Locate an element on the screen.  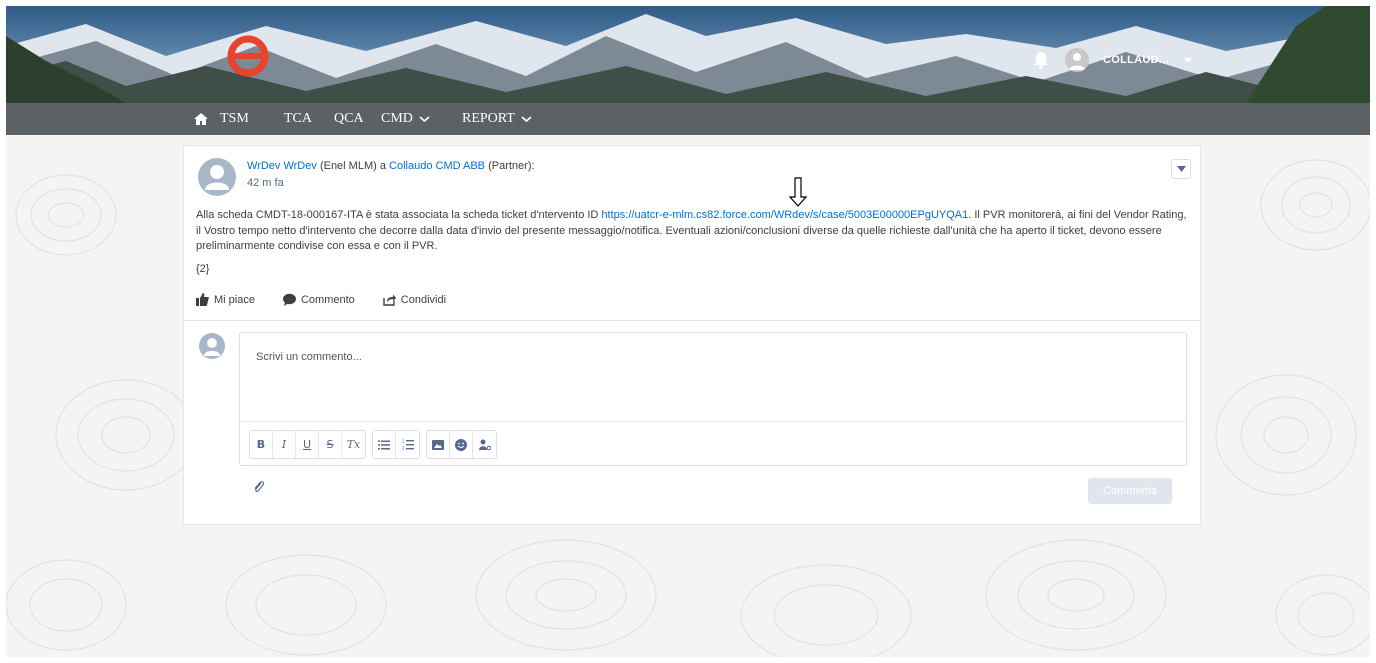
svg-text: 1 is located at coordinates (403, 441).